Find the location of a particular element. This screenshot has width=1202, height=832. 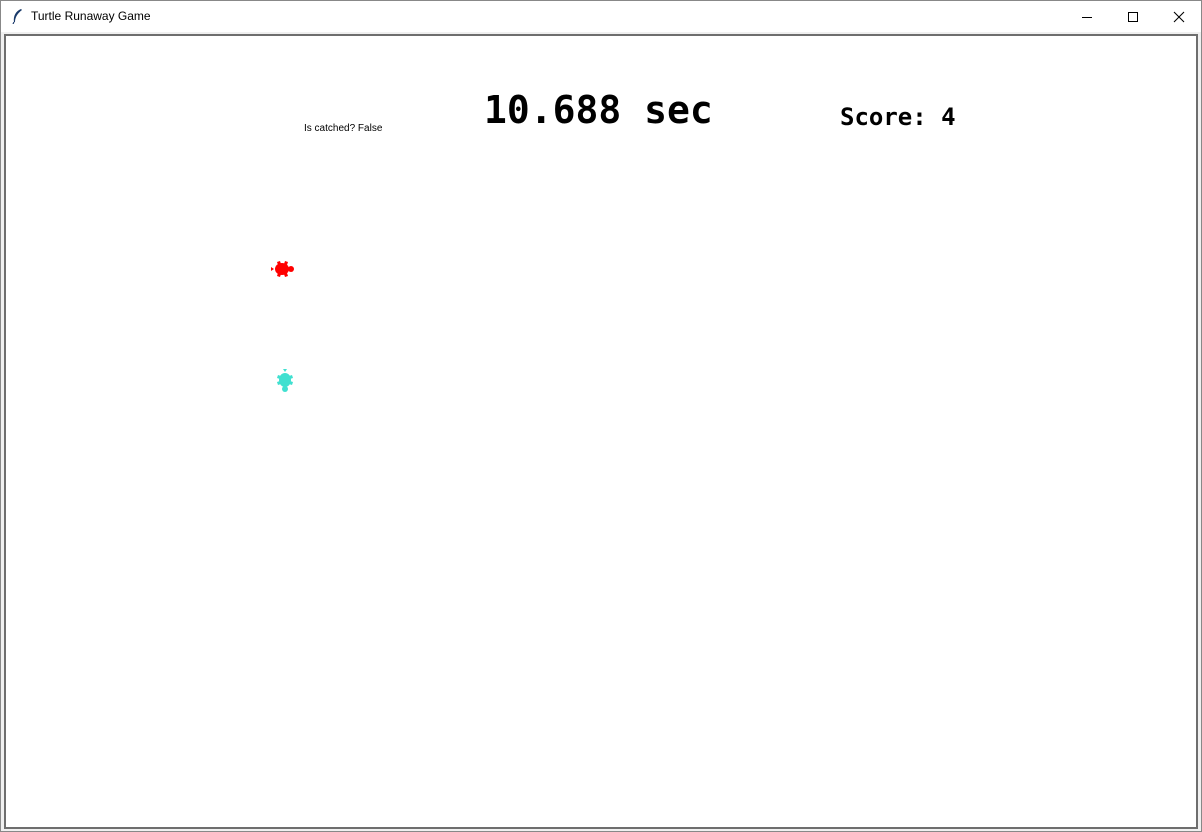

close-button is located at coordinates (1179, 16).